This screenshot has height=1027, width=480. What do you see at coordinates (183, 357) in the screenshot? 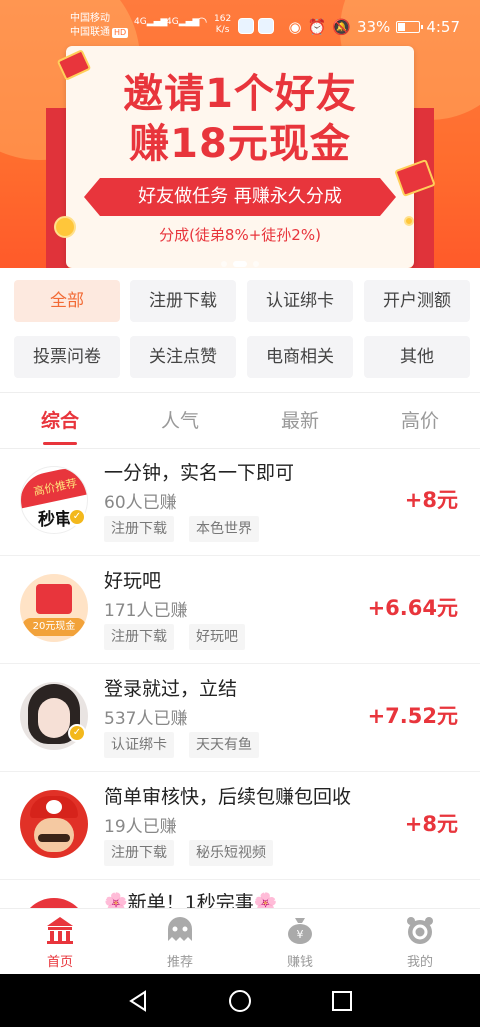
I see `category-follow-like: 关注点赞` at bounding box center [183, 357].